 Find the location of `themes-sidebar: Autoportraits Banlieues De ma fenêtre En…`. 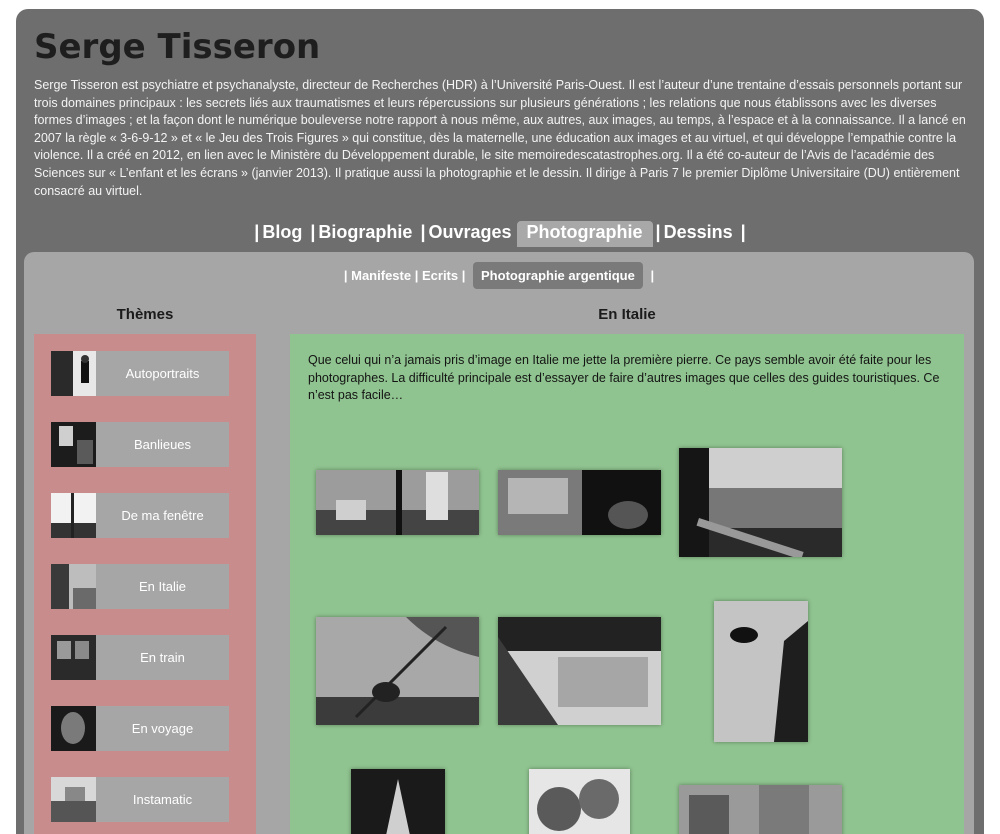

themes-sidebar: Autoportraits Banlieues De ma fenêtre En… is located at coordinates (145, 584).